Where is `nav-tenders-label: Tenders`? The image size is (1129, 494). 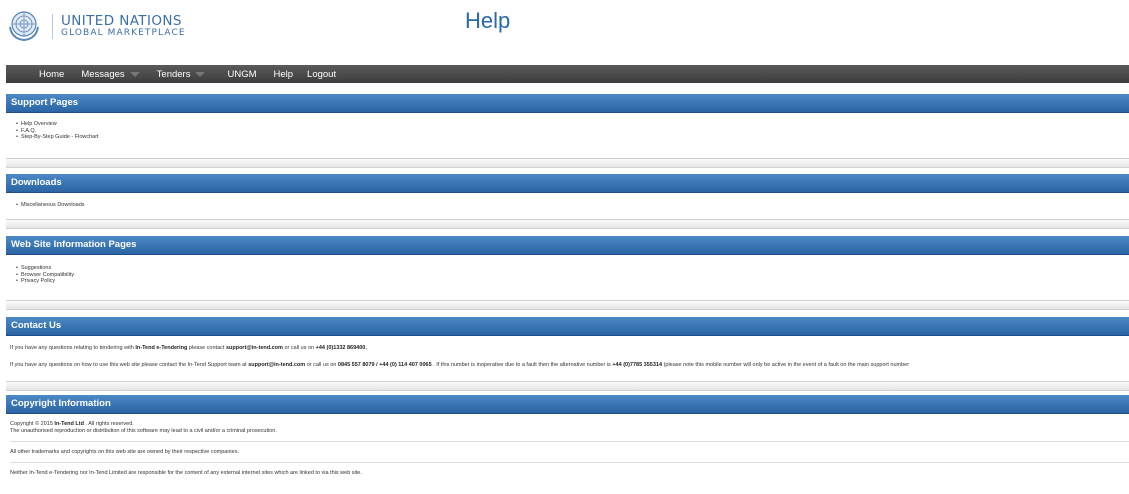
nav-tenders-label: Tenders is located at coordinates (173, 74).